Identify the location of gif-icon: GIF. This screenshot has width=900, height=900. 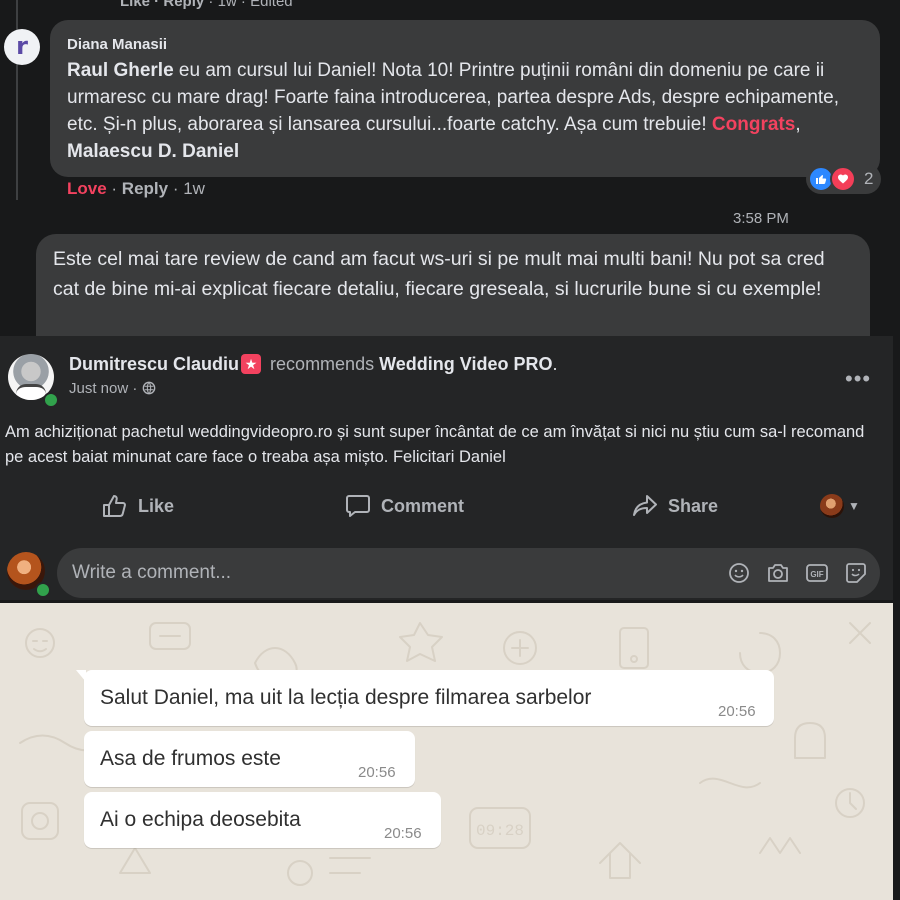
(817, 573).